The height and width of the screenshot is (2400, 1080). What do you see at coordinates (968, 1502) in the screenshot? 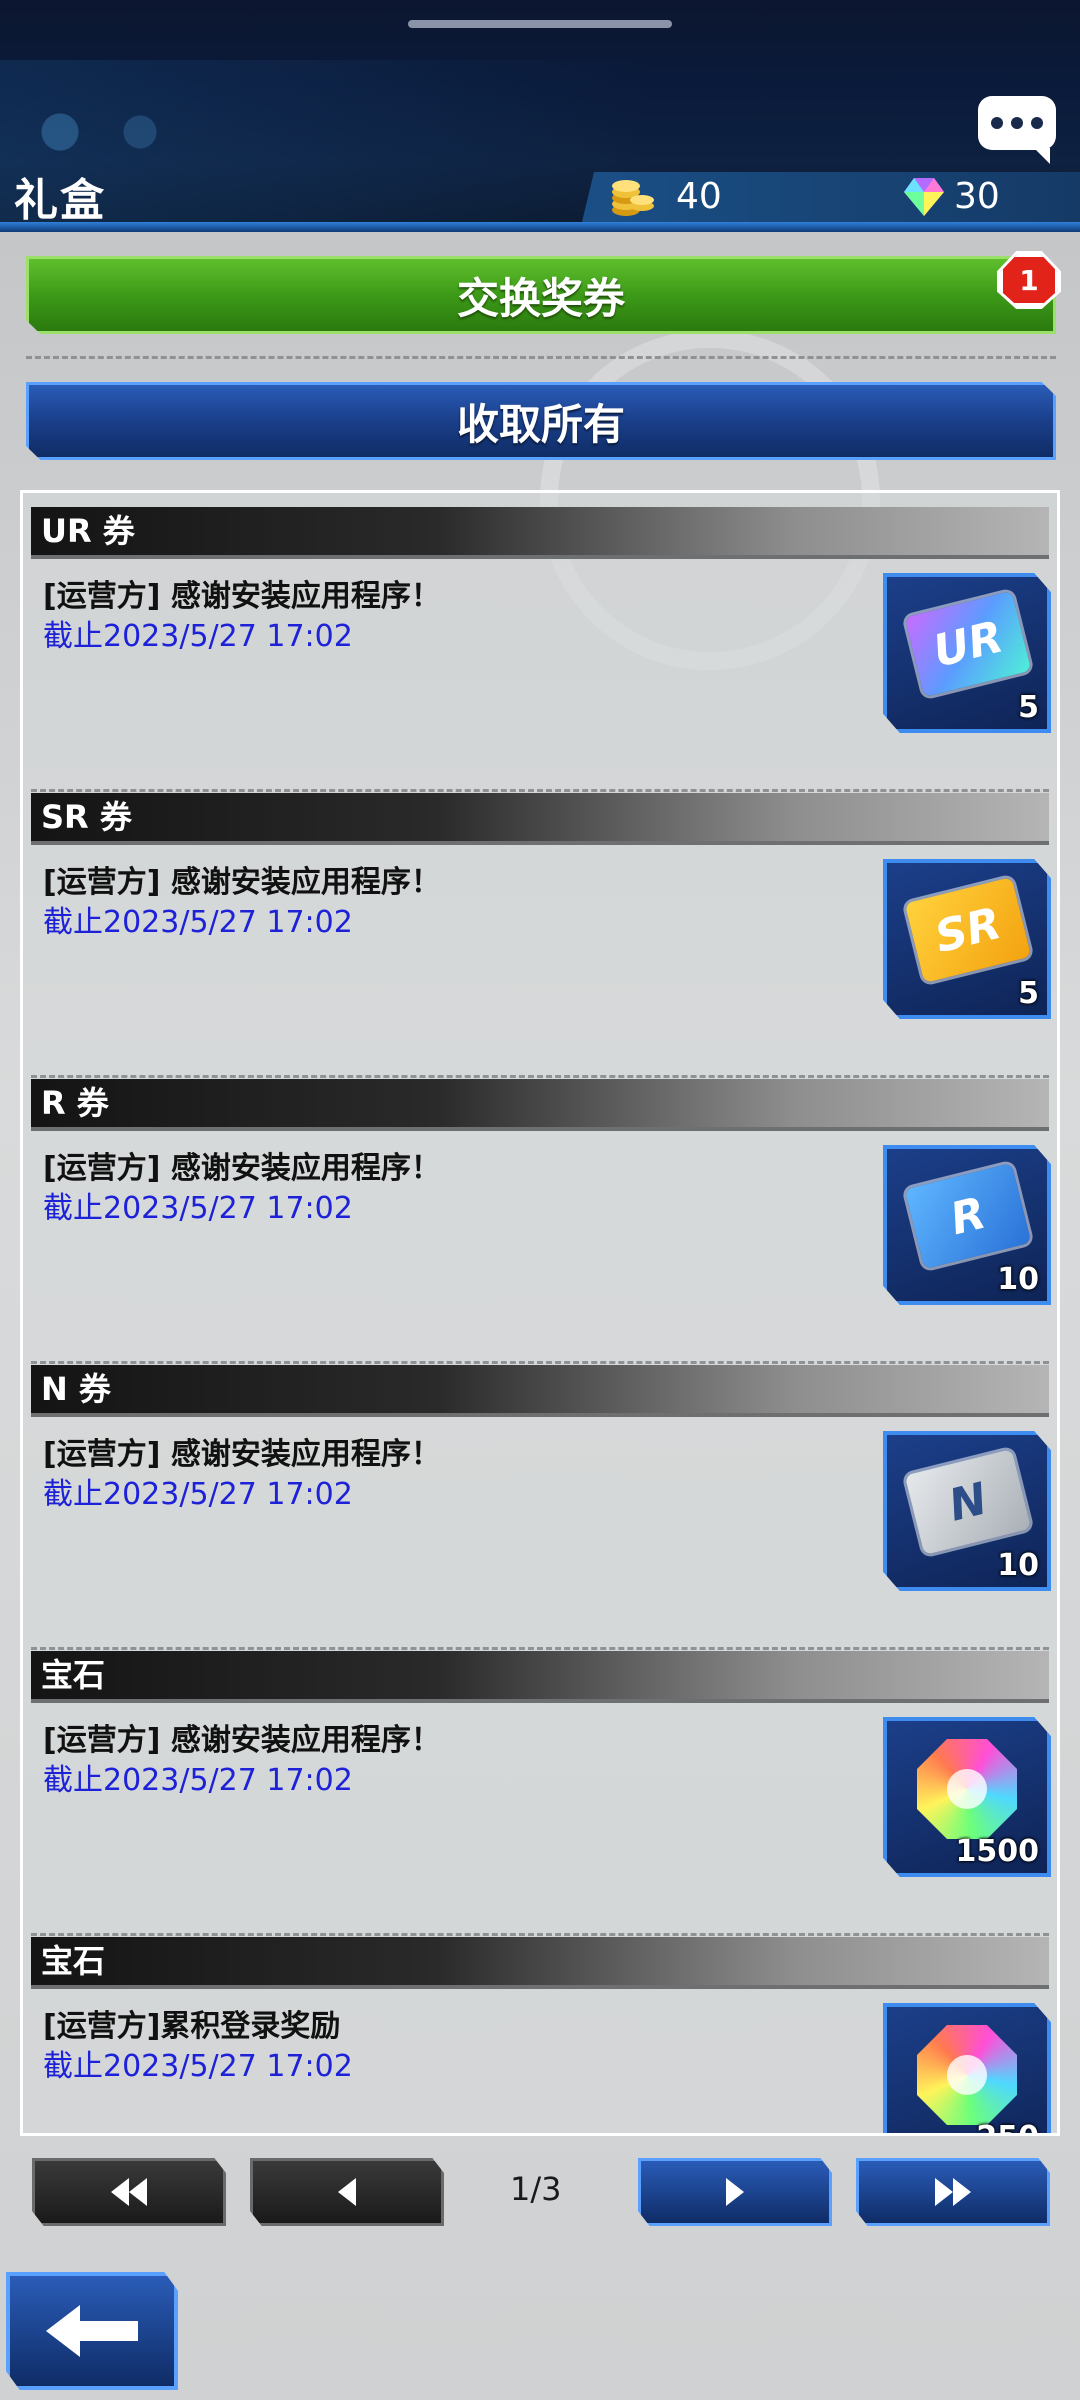
I see `ticket-graphic: N` at bounding box center [968, 1502].